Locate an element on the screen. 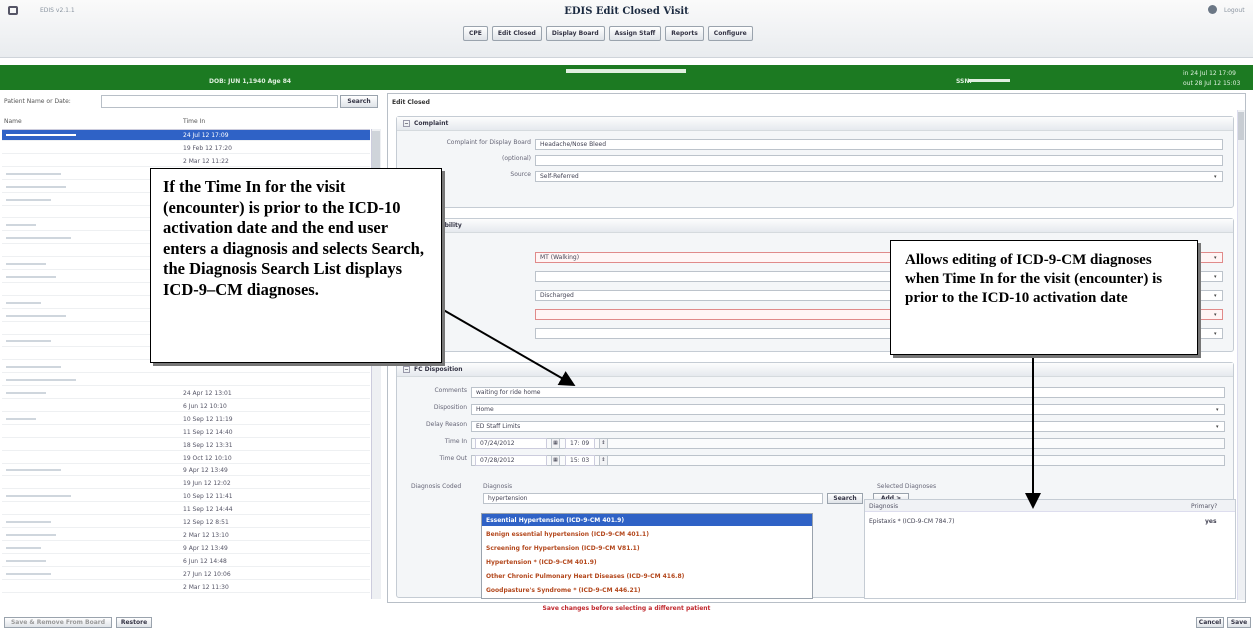  arrow-to-search-list is located at coordinates (507, 346).